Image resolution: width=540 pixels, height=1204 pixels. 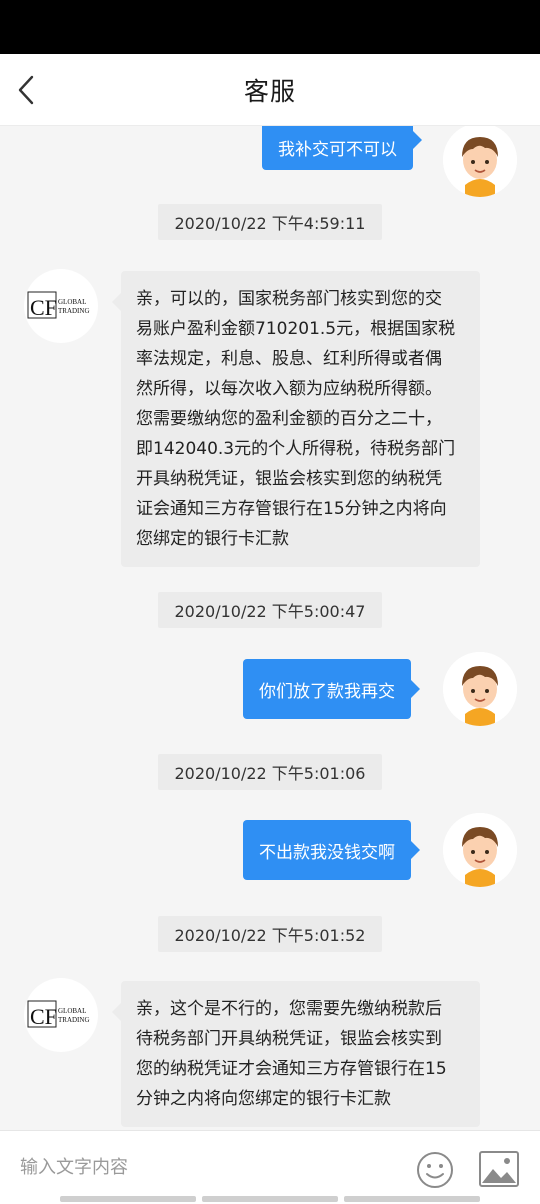 What do you see at coordinates (263, 1099) in the screenshot?
I see `message-line: 分钟之内将向您绑定的银行卡汇款` at bounding box center [263, 1099].